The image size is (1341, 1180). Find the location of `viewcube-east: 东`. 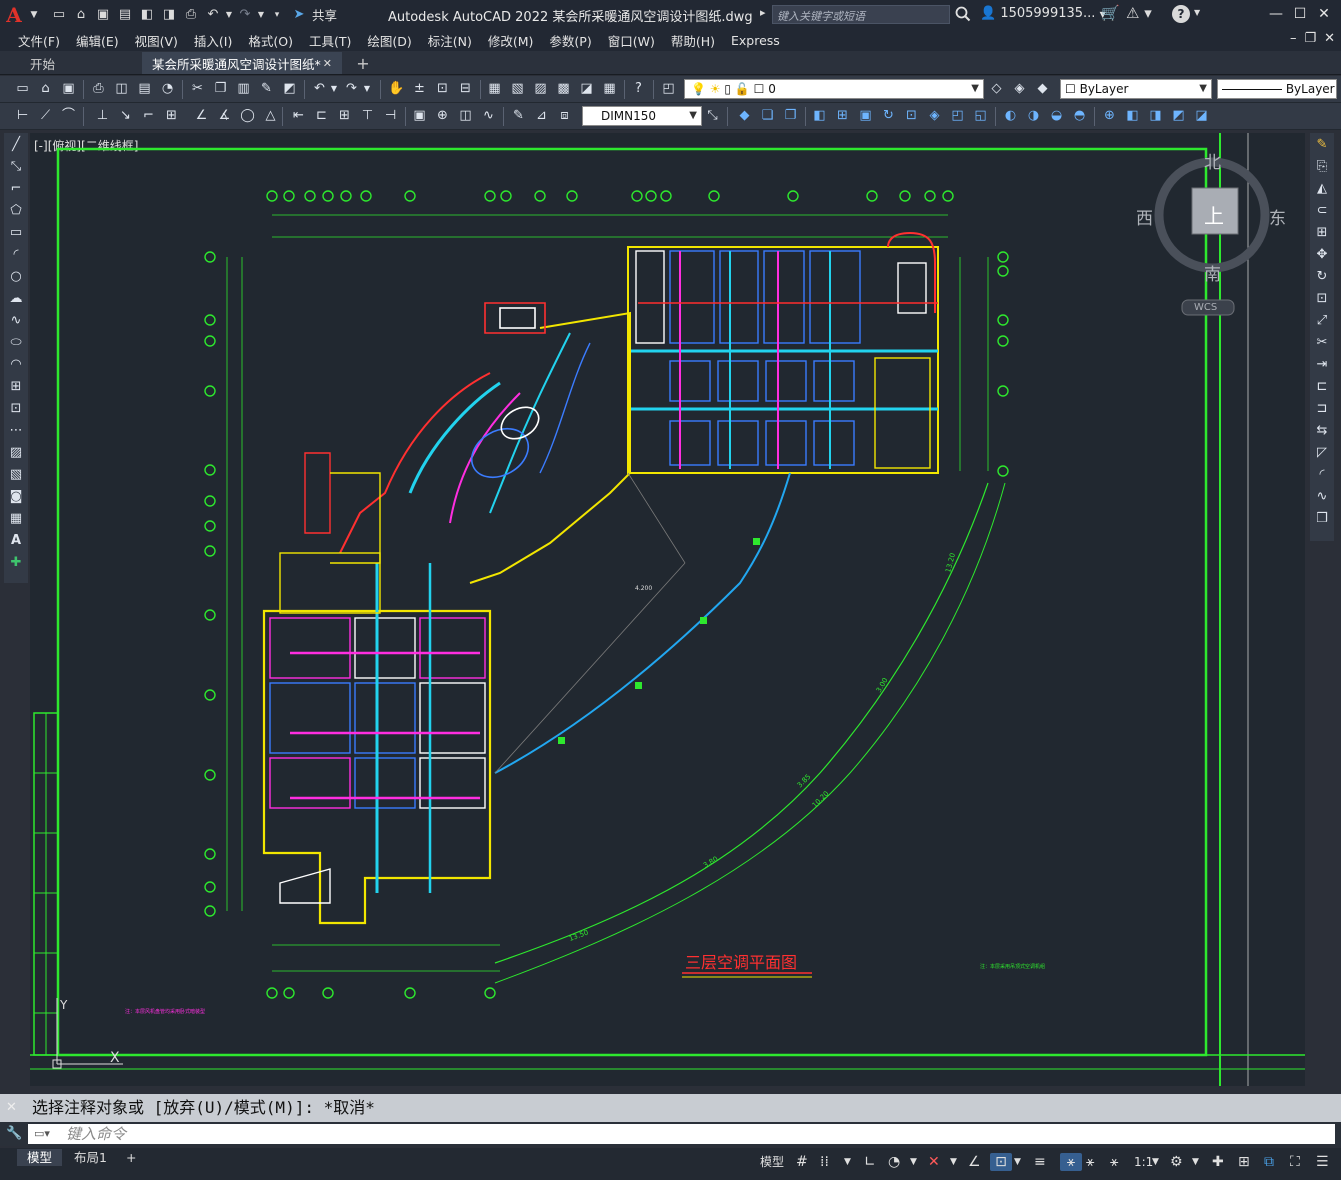

viewcube-east: 东 is located at coordinates (1277, 216).